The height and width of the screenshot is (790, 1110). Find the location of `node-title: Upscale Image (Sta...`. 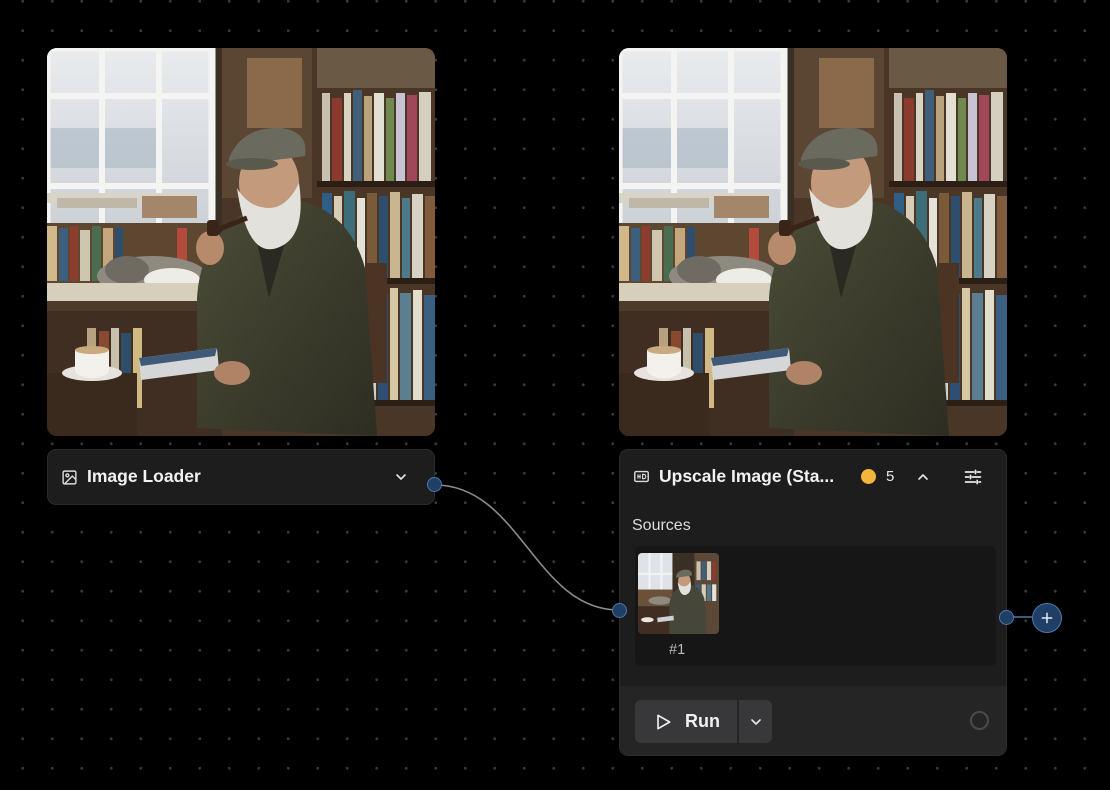

node-title: Upscale Image (Sta... is located at coordinates (747, 476).